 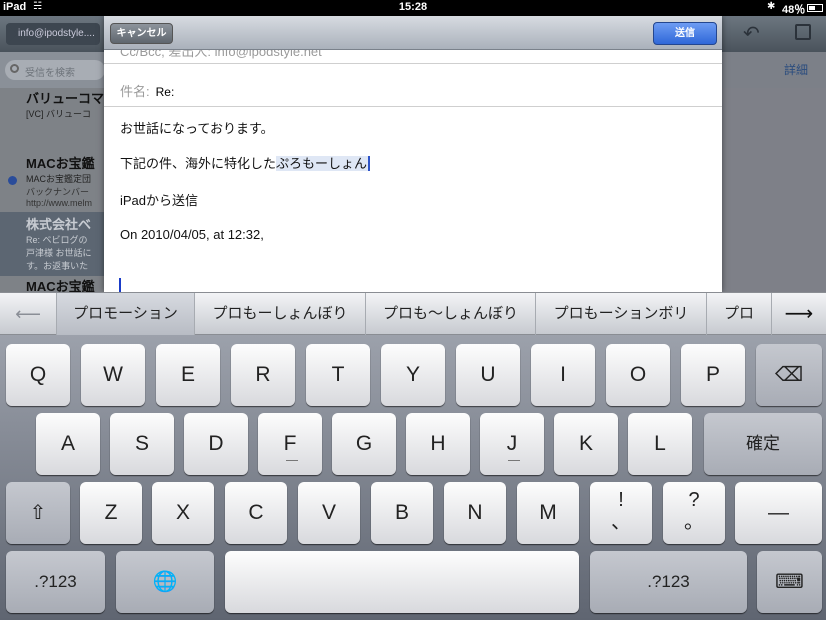 I want to click on key-y: Y, so click(x=413, y=375).